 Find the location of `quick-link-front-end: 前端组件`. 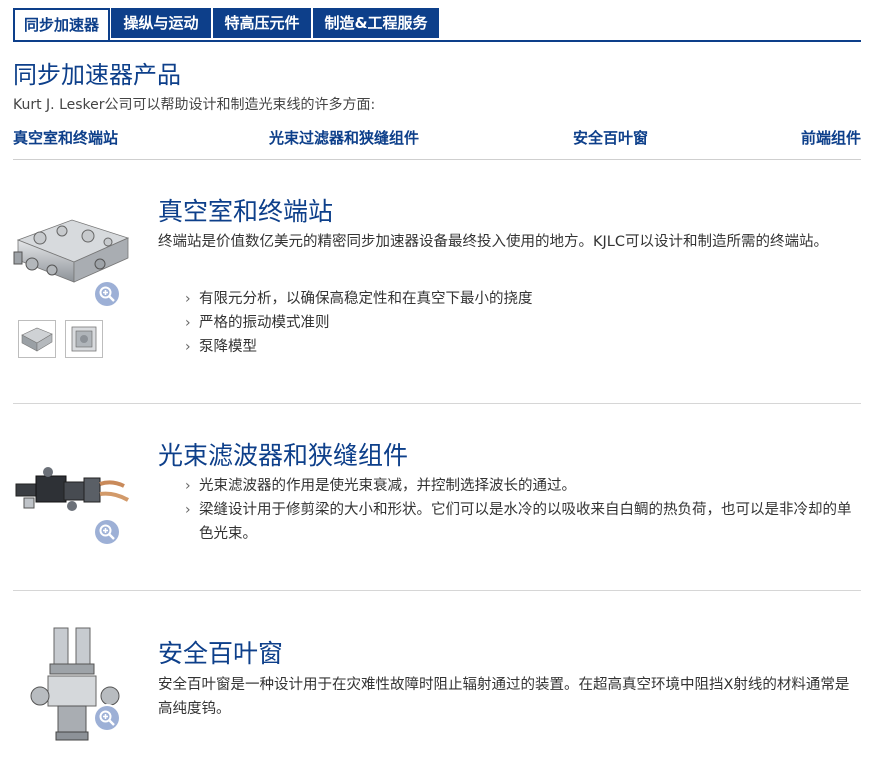

quick-link-front-end: 前端组件 is located at coordinates (831, 137).